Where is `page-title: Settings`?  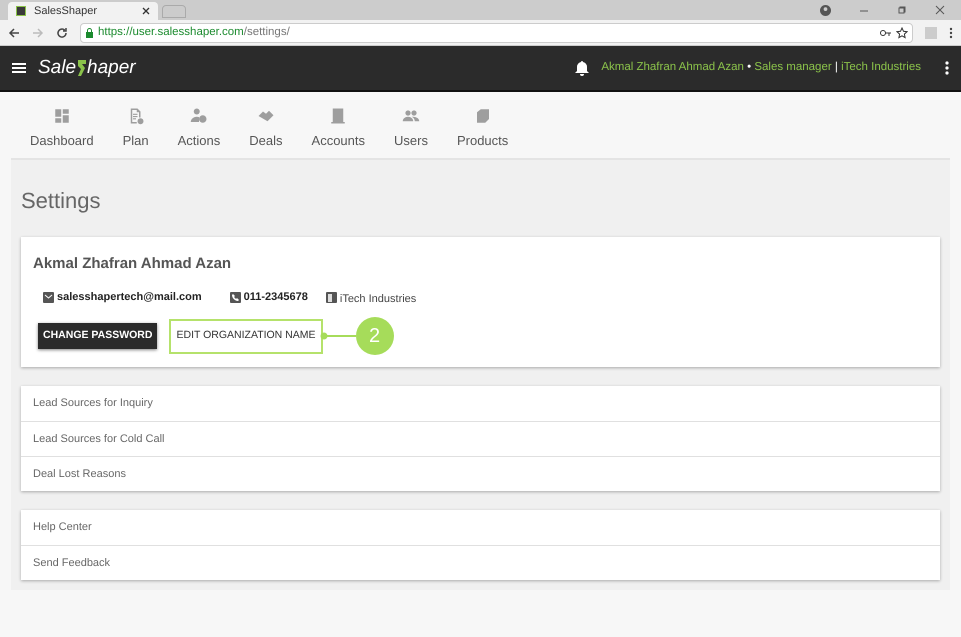
page-title: Settings is located at coordinates (61, 201).